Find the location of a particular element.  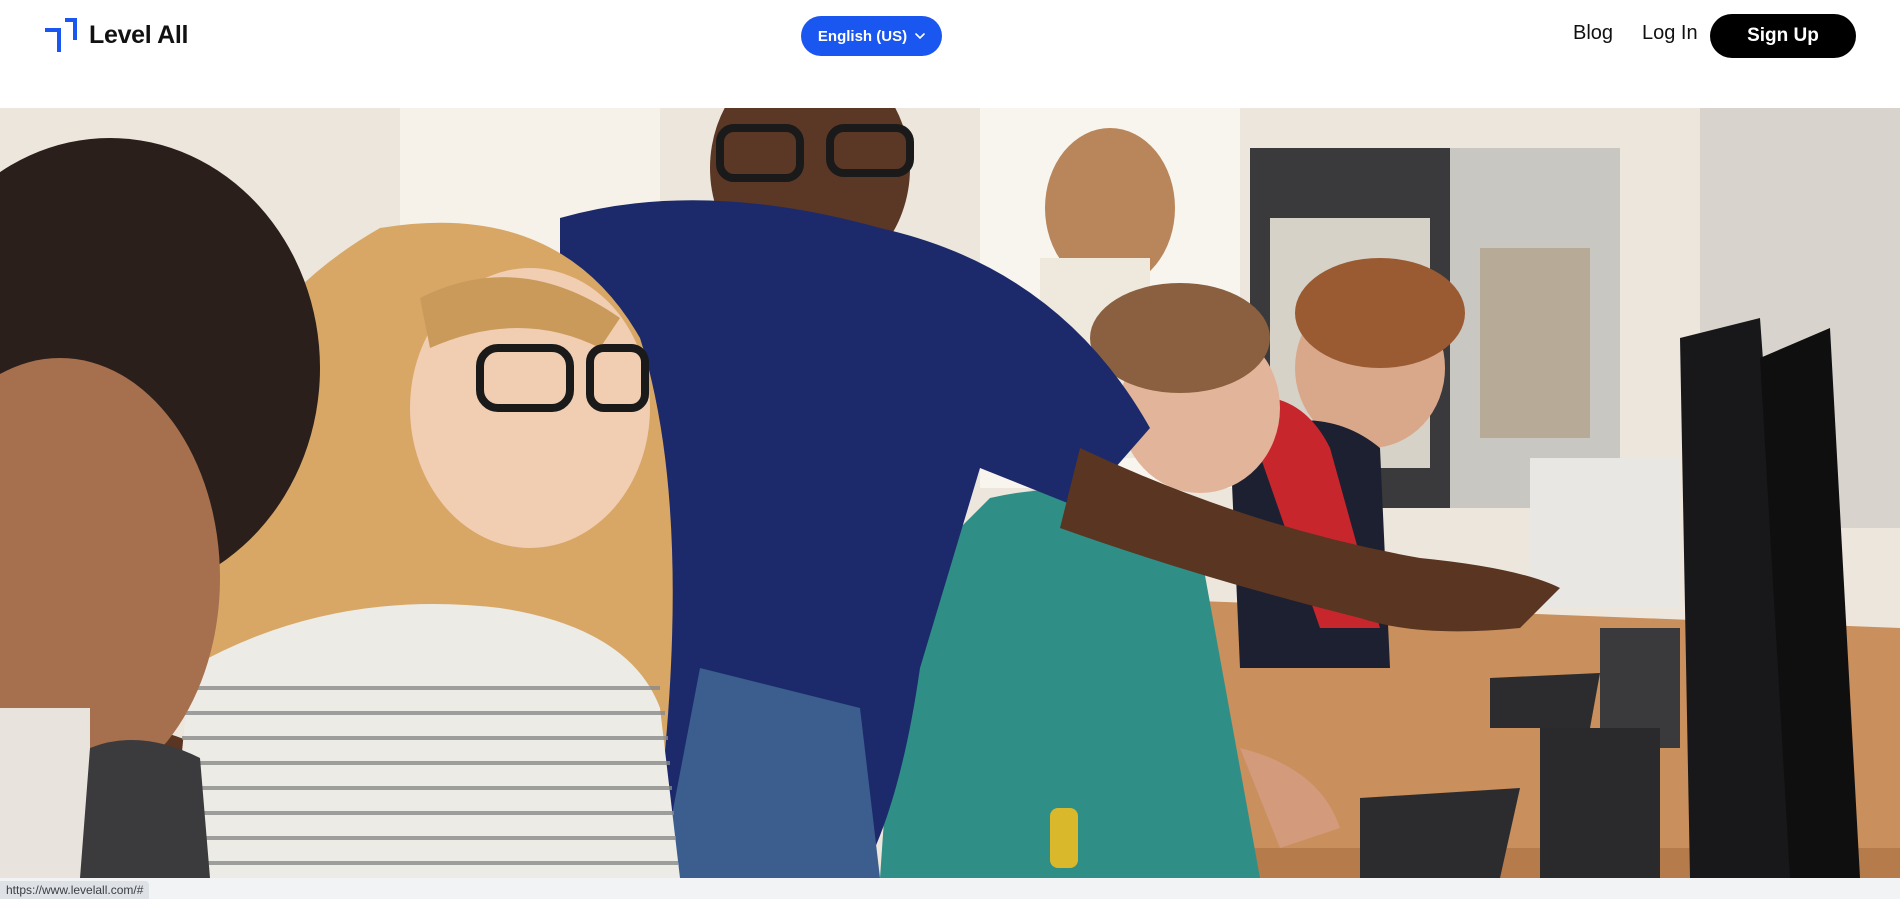

language-label: English (US) is located at coordinates (862, 36).